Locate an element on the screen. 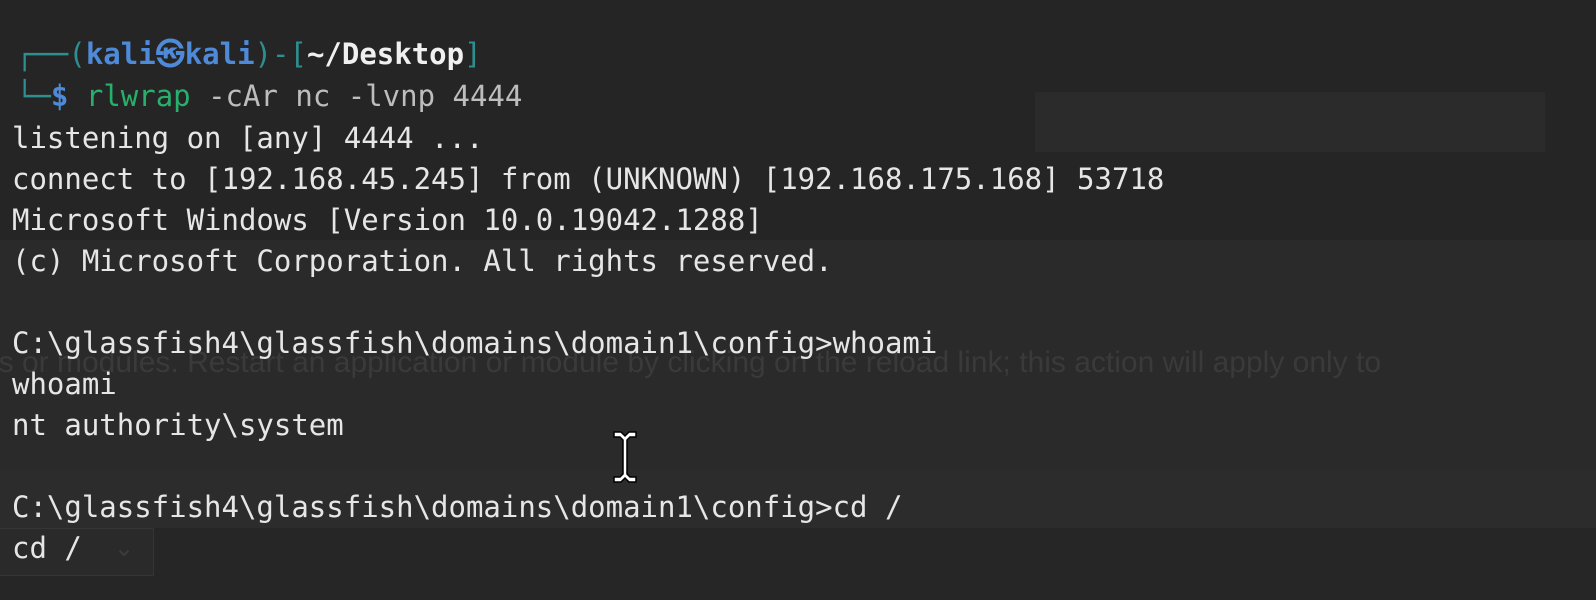  prompt-user: kali is located at coordinates (120, 54).